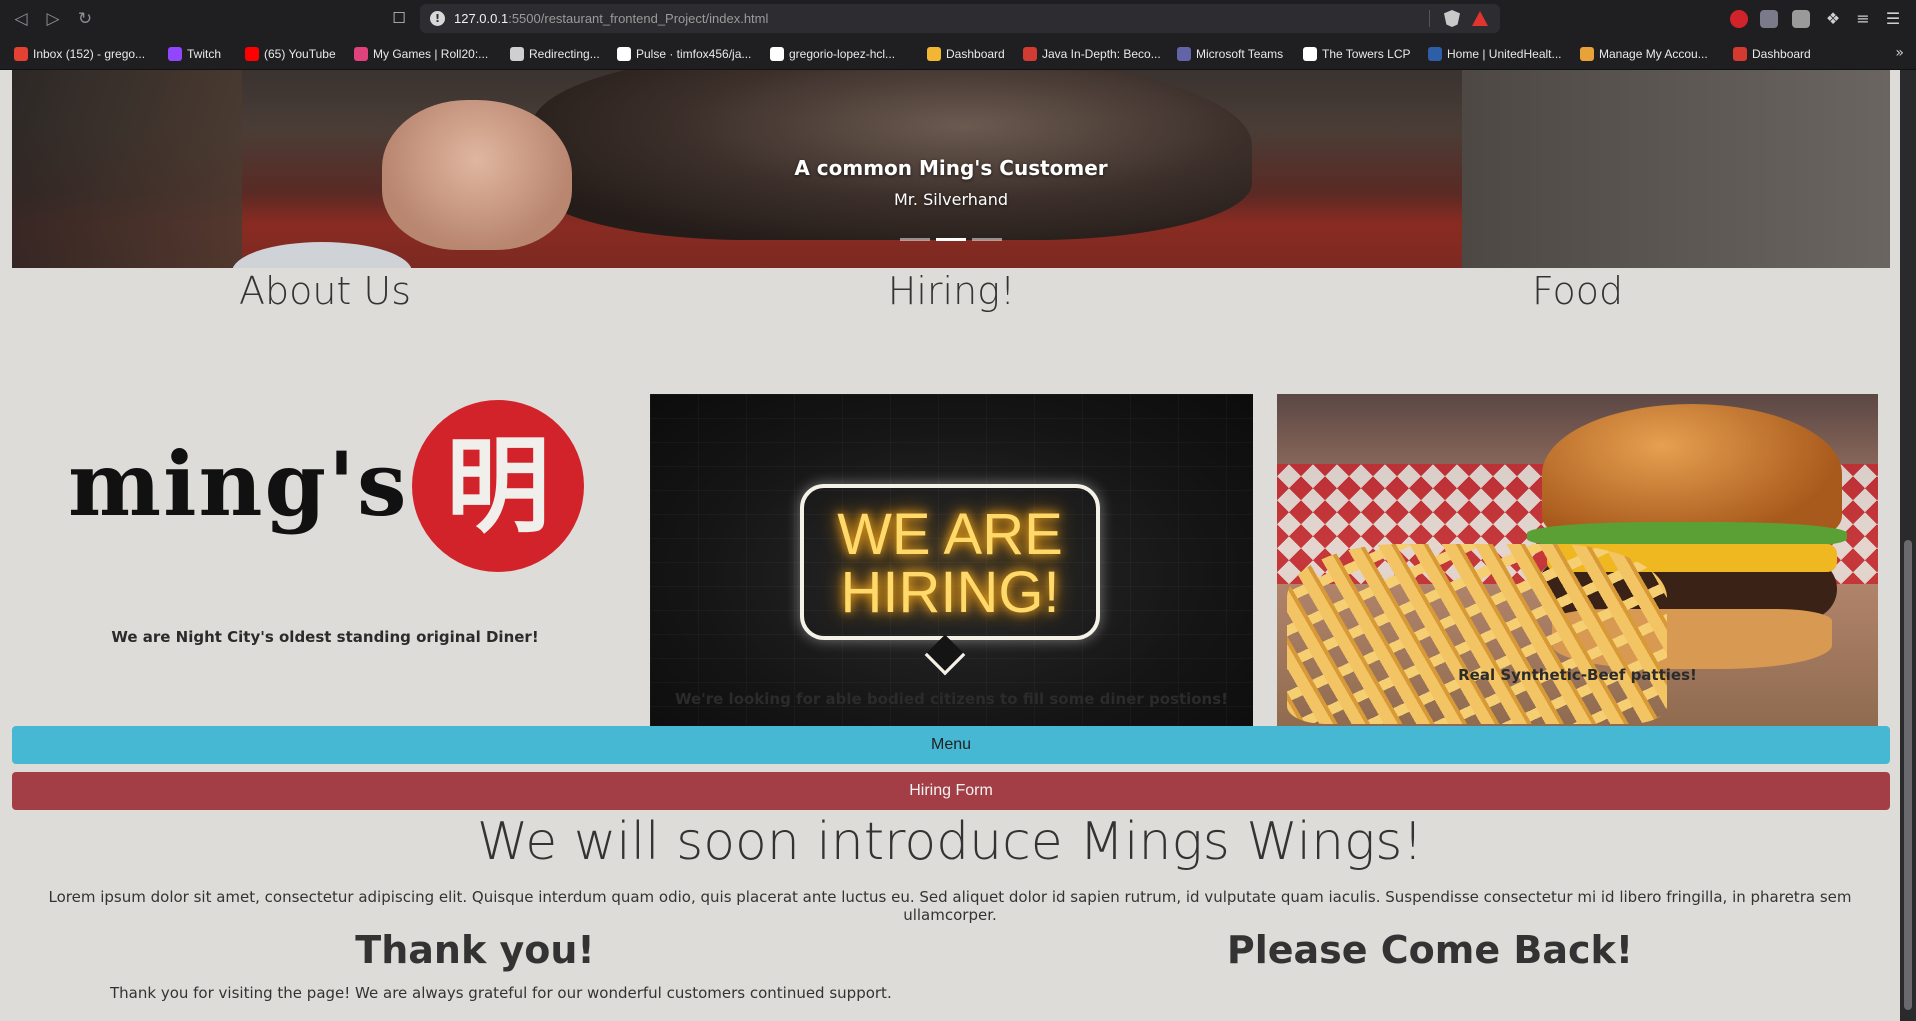  Describe the element at coordinates (892, 155) in the screenshot. I see `carousel-leather-jacket` at that location.